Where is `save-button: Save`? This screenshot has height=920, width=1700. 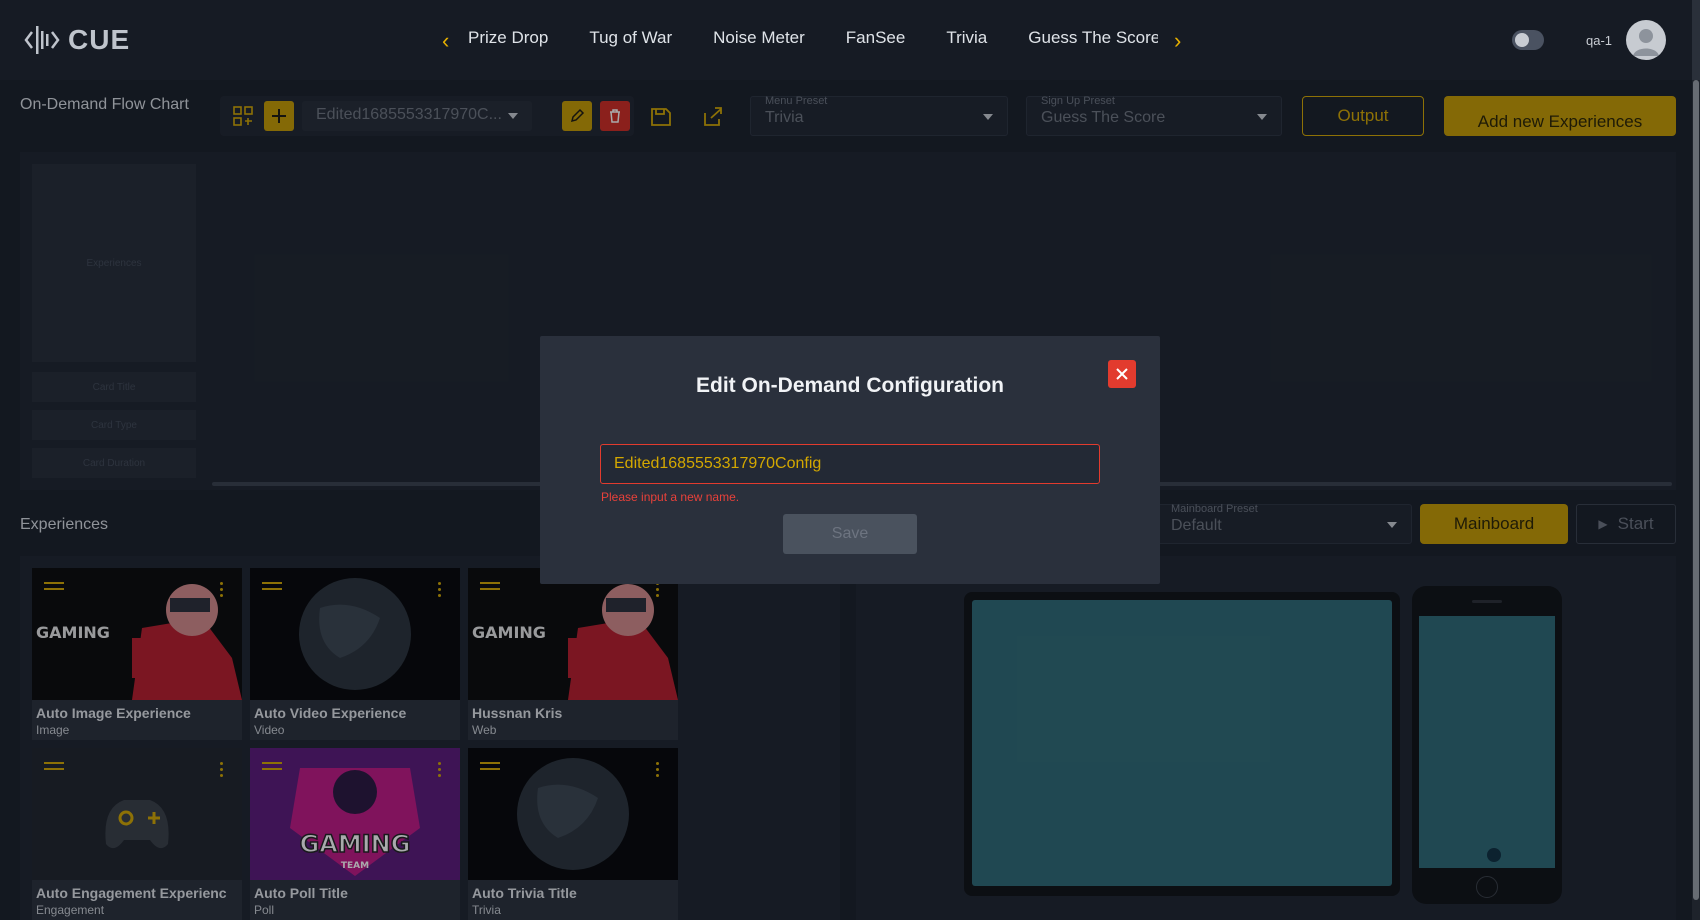 save-button: Save is located at coordinates (850, 534).